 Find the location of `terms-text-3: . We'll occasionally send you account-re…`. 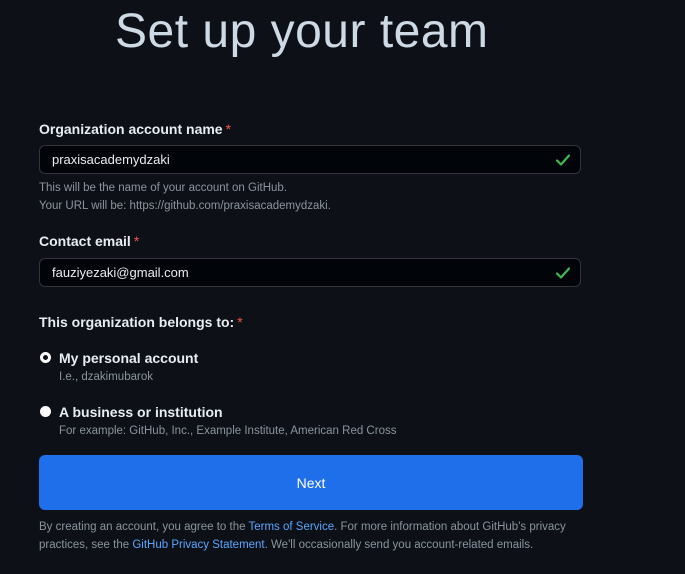

terms-text-3: . We'll occasionally send you account-re… is located at coordinates (399, 545).